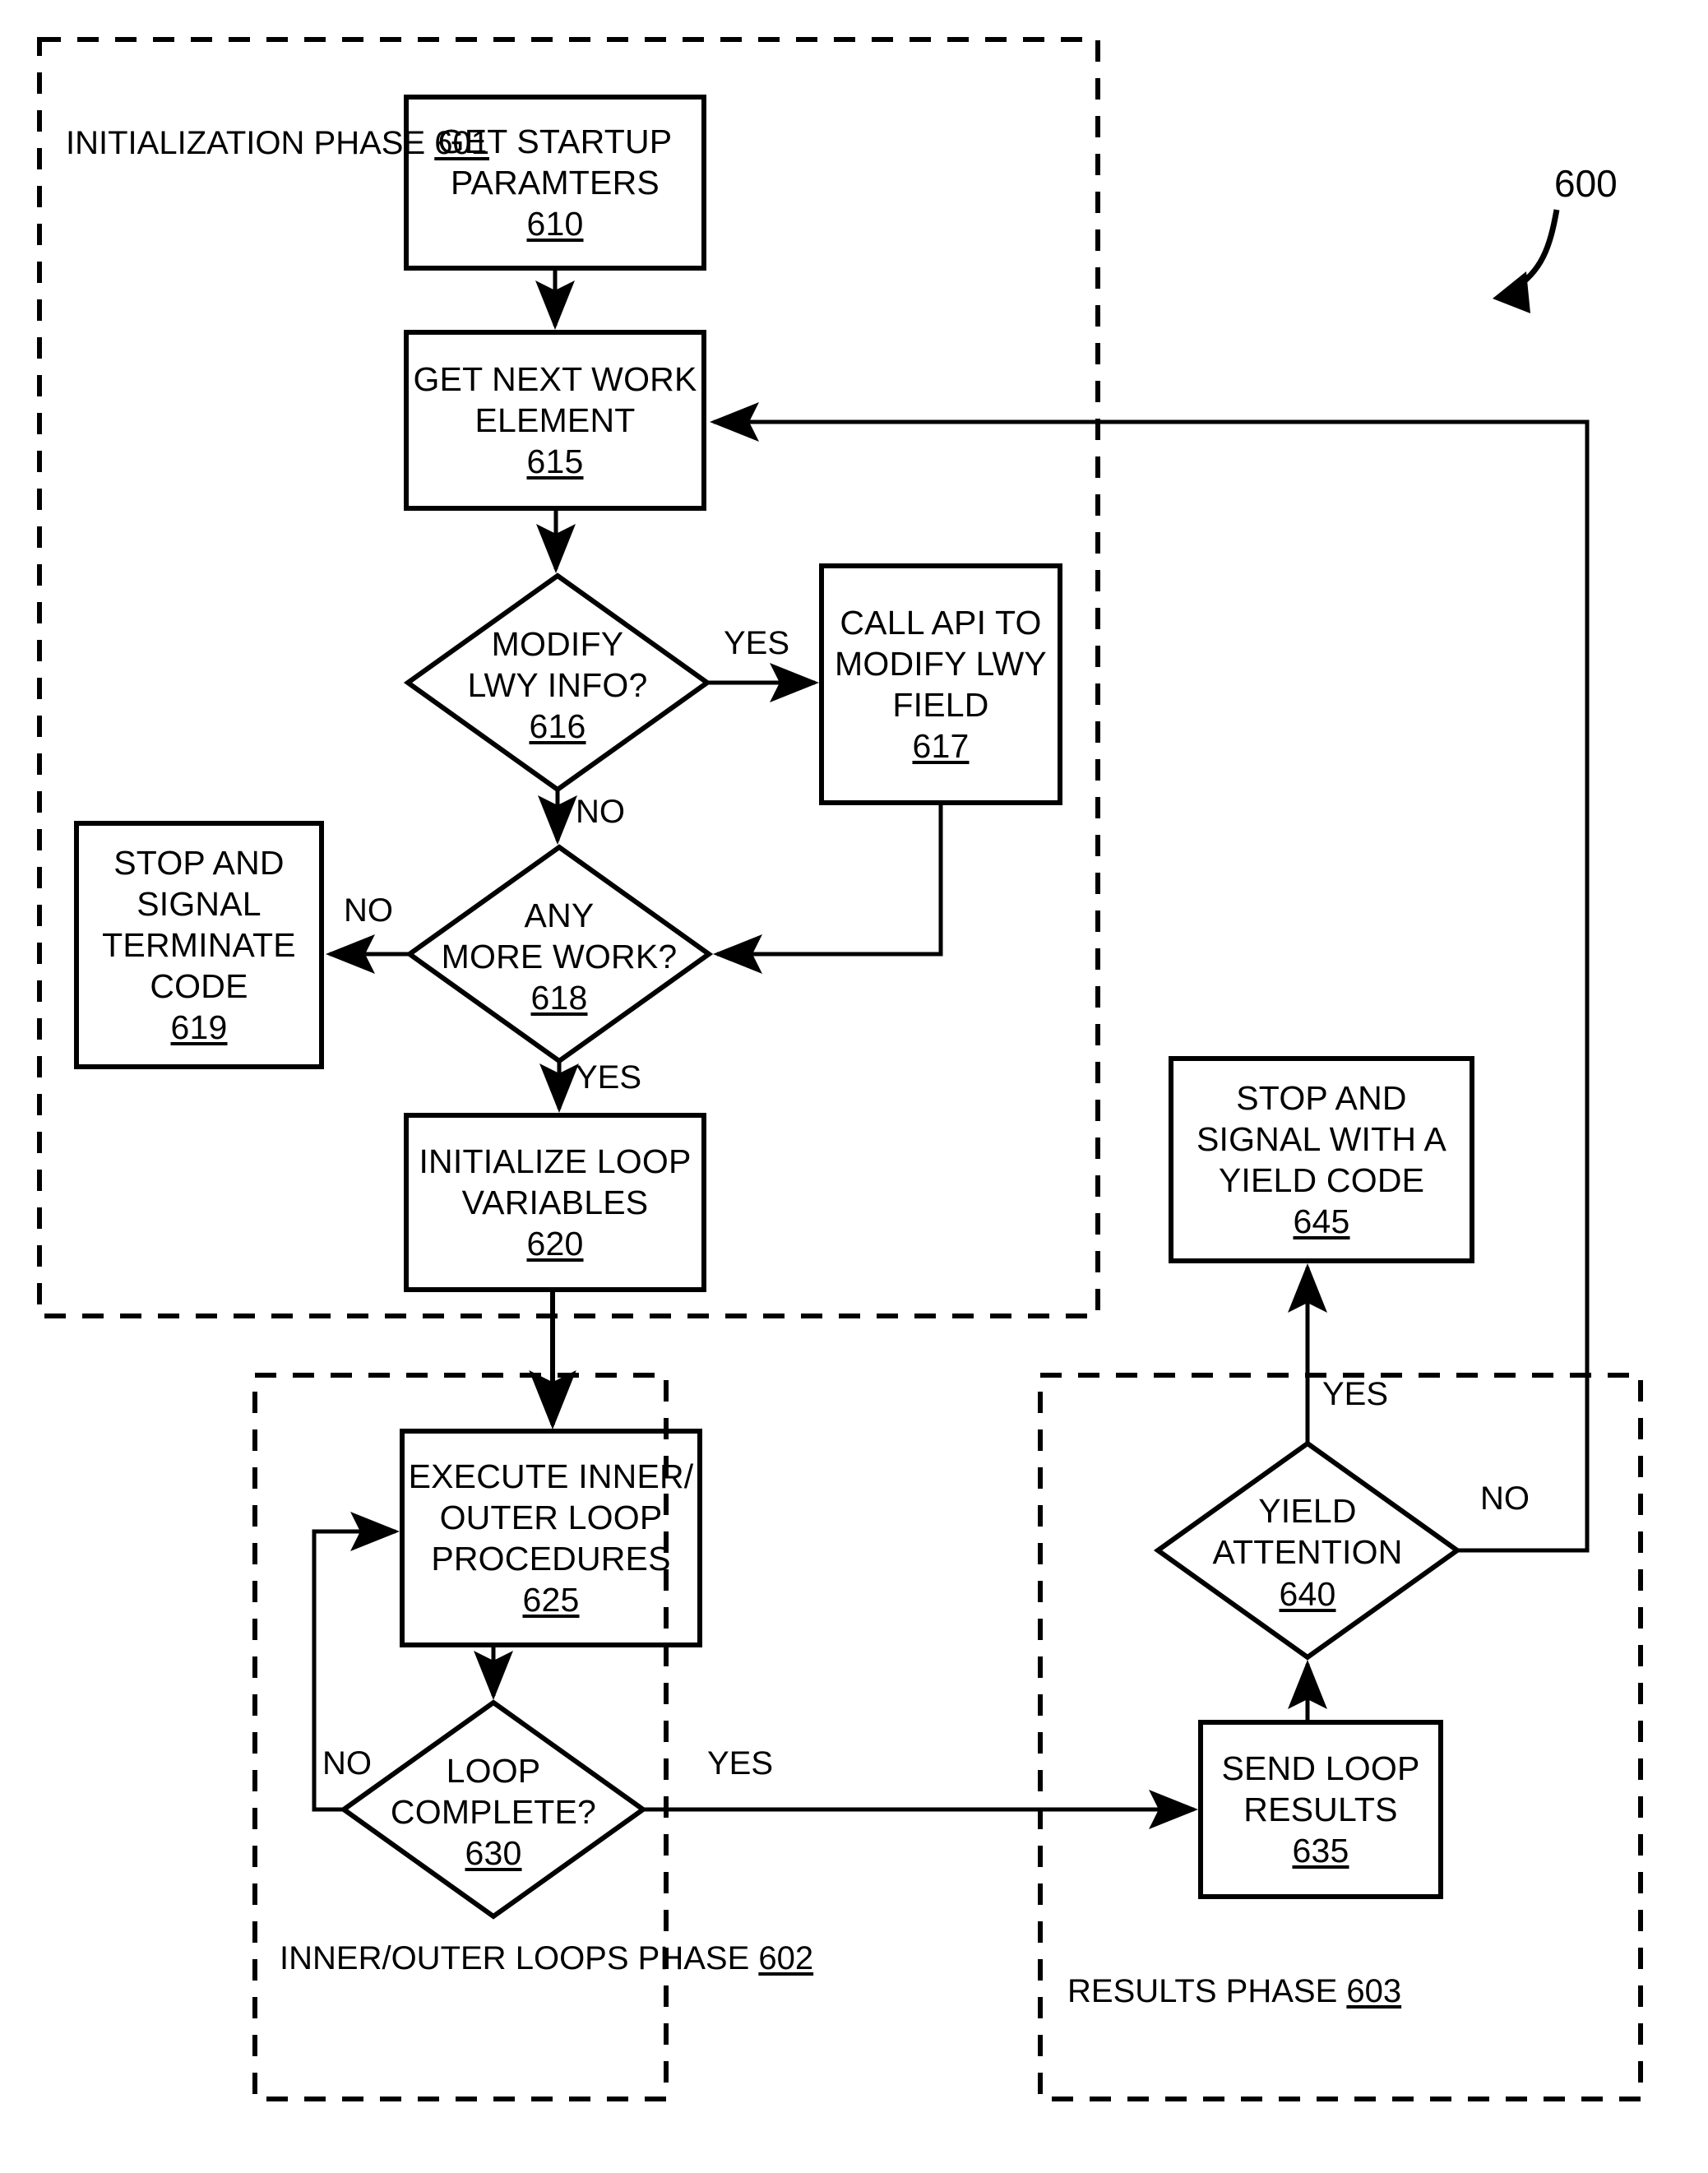  What do you see at coordinates (1355, 1394) in the screenshot?
I see `edge-label-640-yes: YES` at bounding box center [1355, 1394].